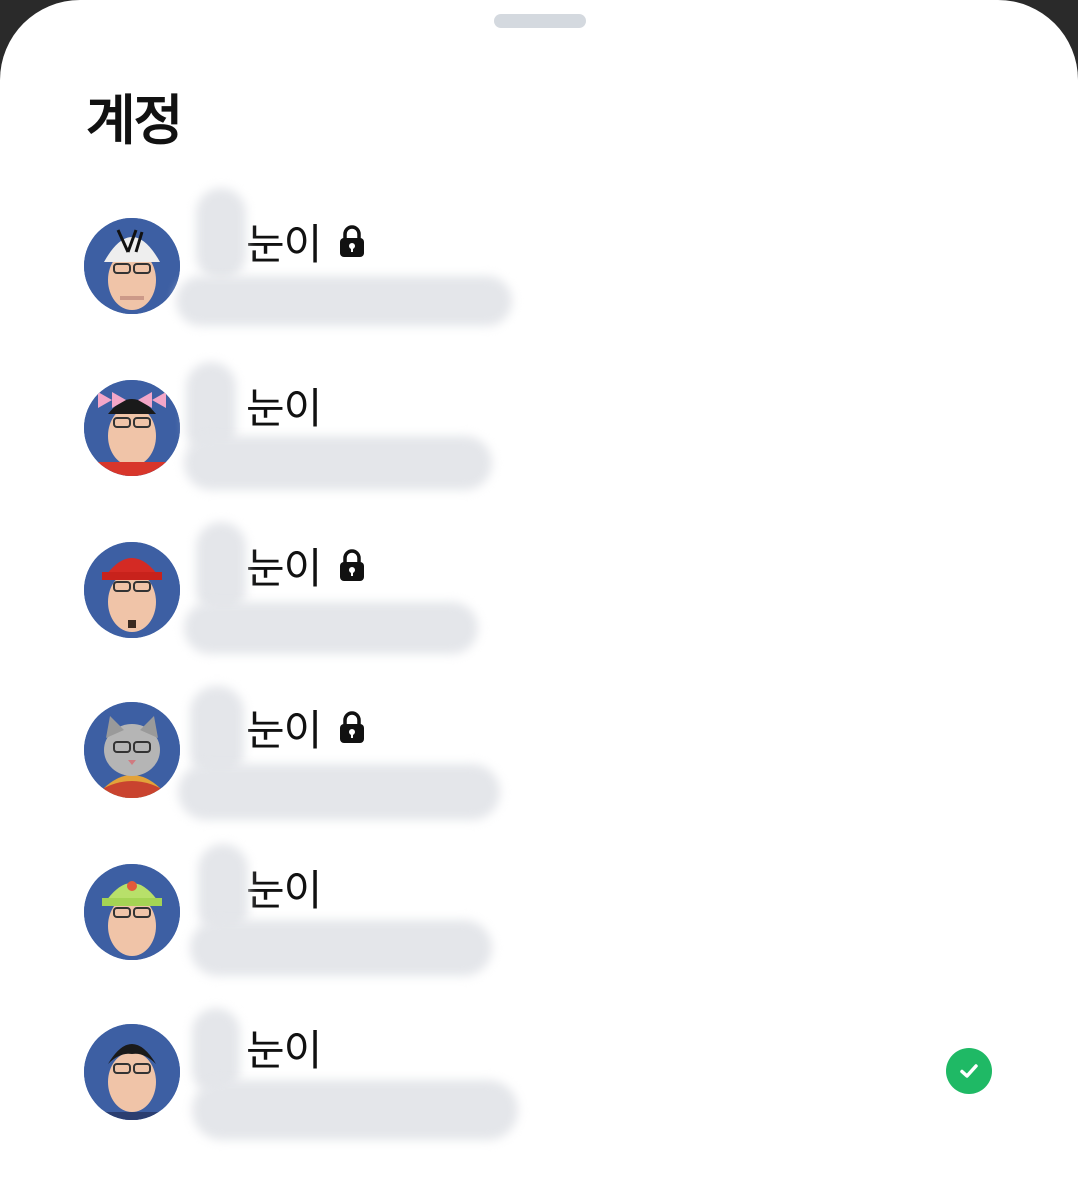  I want to click on sheet-title: 계정, so click(134, 120).